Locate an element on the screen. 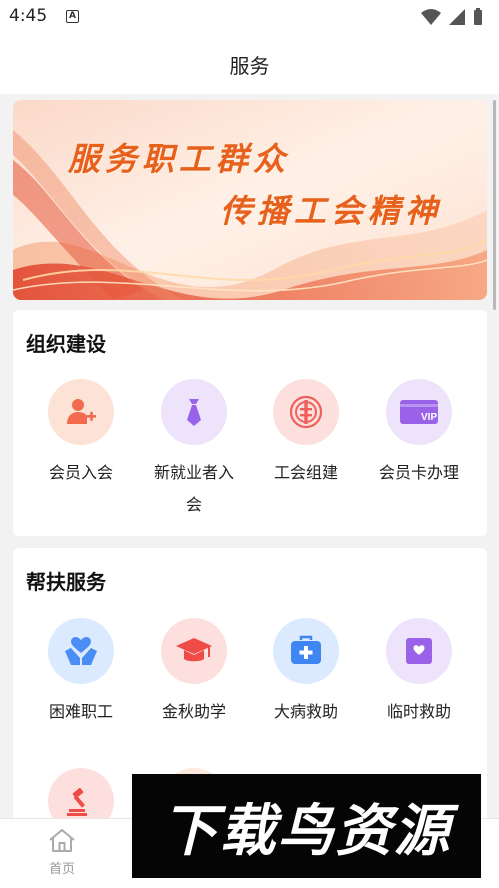 Image resolution: width=499 pixels, height=888 pixels. battery-icon is located at coordinates (478, 17).